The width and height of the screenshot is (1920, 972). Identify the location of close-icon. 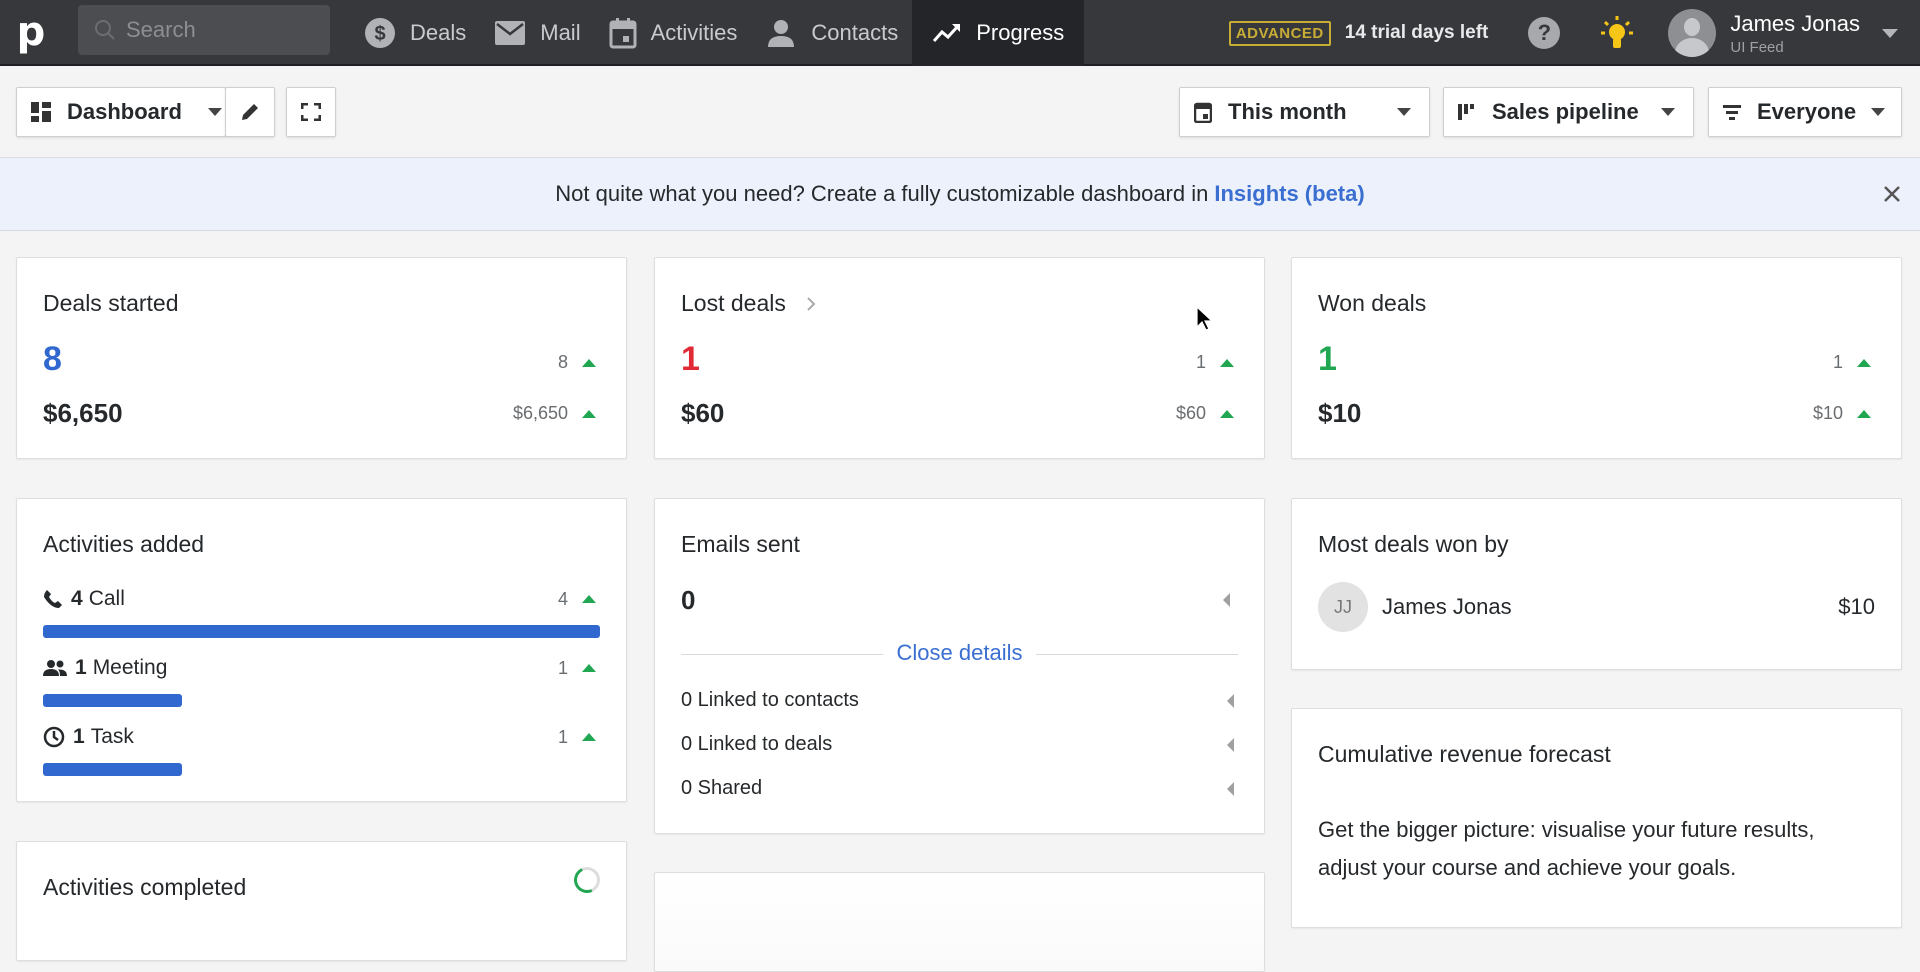
(1892, 194).